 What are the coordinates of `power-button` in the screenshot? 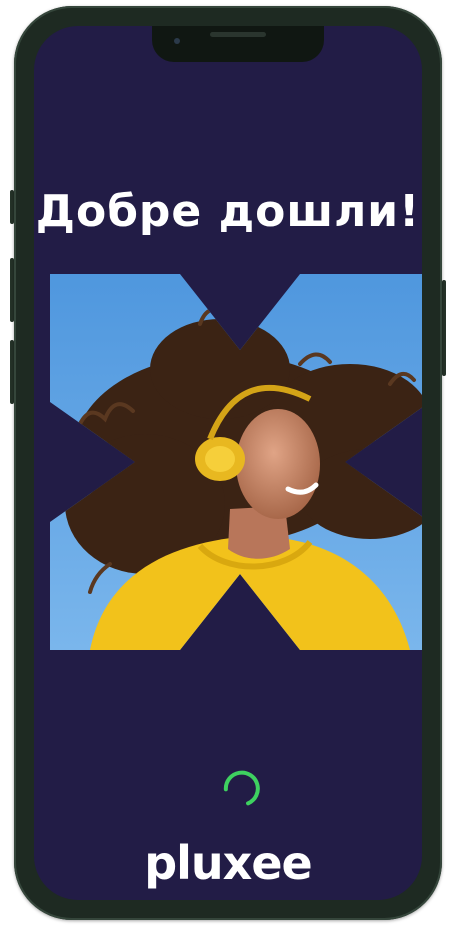 It's located at (444, 328).